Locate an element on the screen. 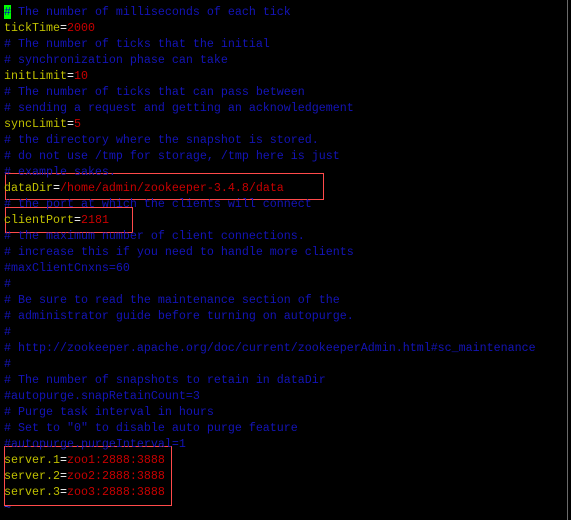 This screenshot has width=571, height=520. config-key: dataDir is located at coordinates (28, 188).